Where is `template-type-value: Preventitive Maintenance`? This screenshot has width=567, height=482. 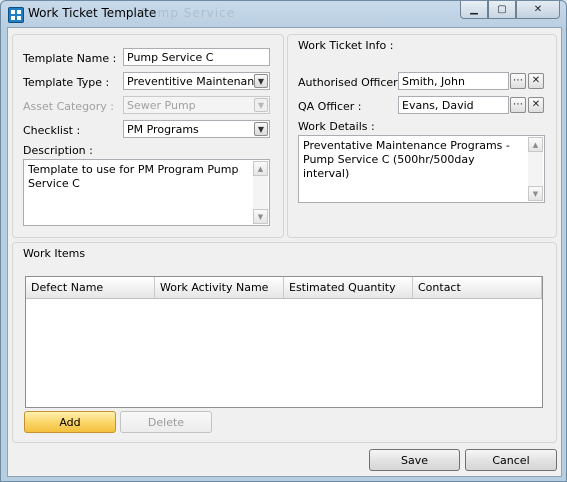
template-type-value: Preventitive Maintenance is located at coordinates (197, 81).